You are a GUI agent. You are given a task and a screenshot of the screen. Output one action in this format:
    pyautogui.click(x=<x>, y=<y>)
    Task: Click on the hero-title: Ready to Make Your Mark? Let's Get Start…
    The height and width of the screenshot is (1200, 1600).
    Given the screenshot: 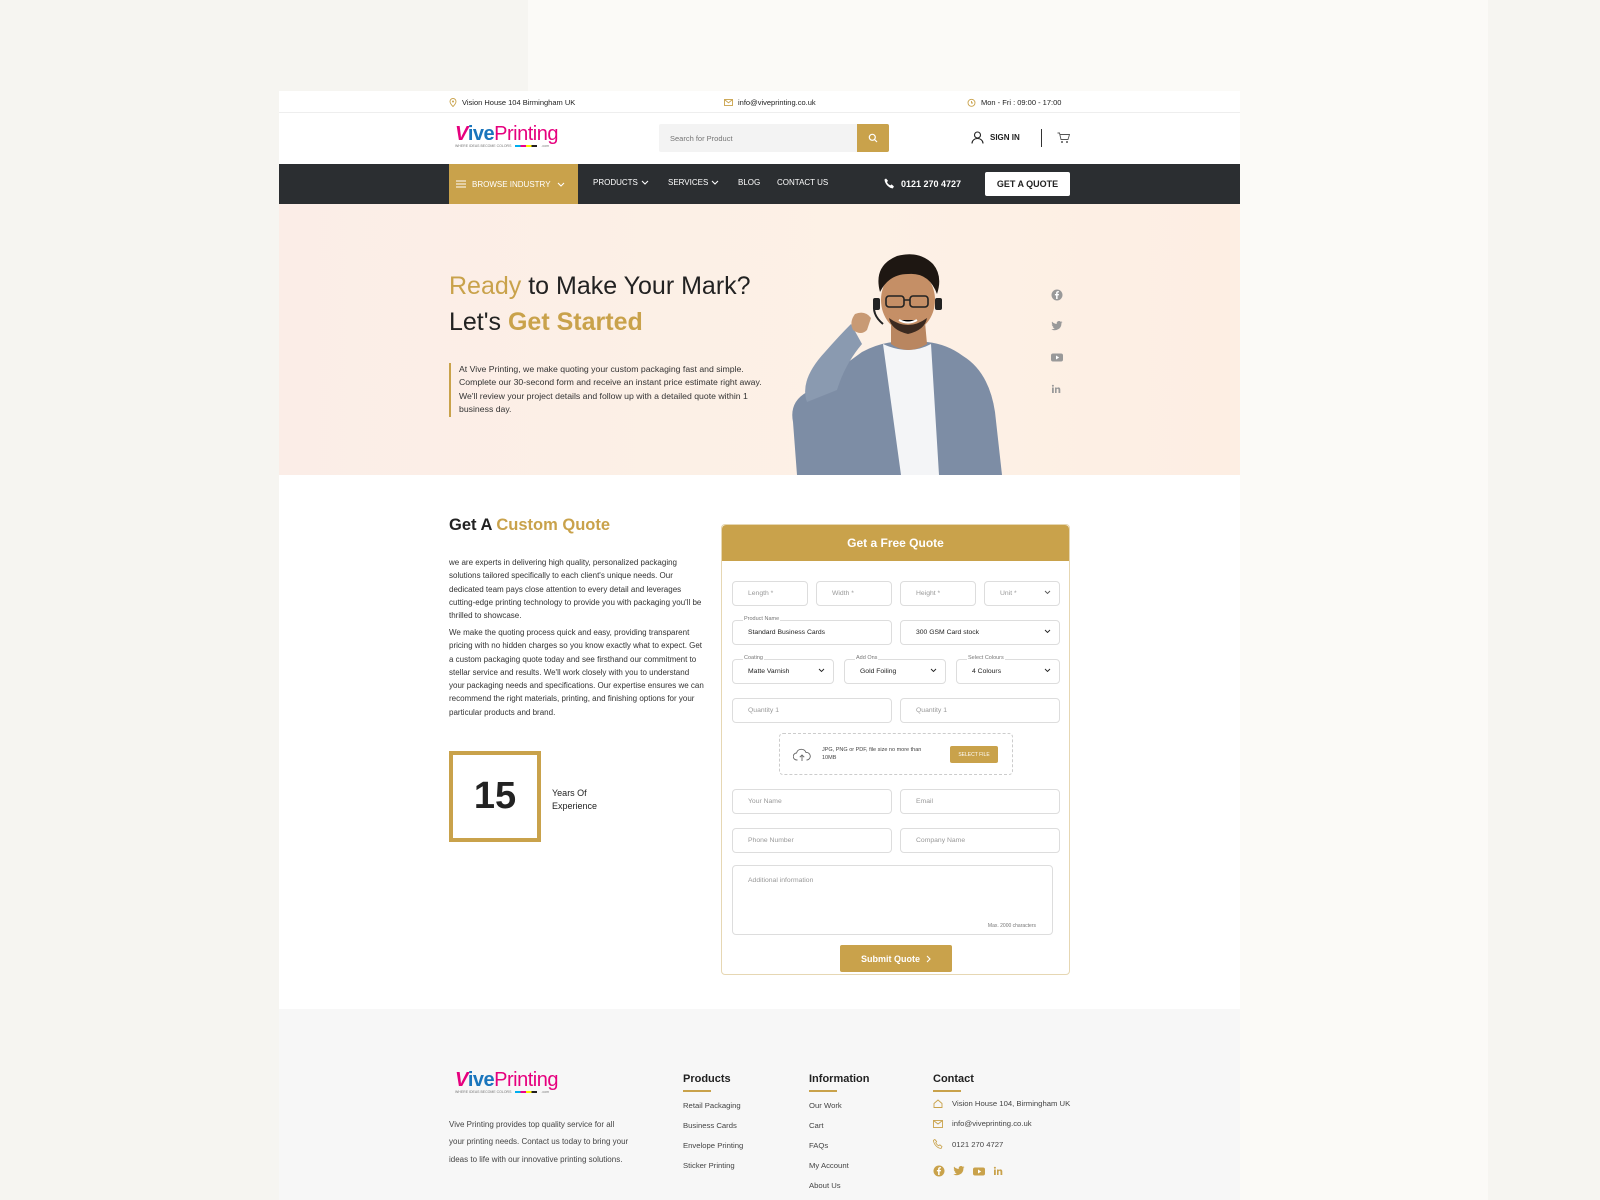 What is the action you would take?
    pyautogui.click(x=614, y=304)
    